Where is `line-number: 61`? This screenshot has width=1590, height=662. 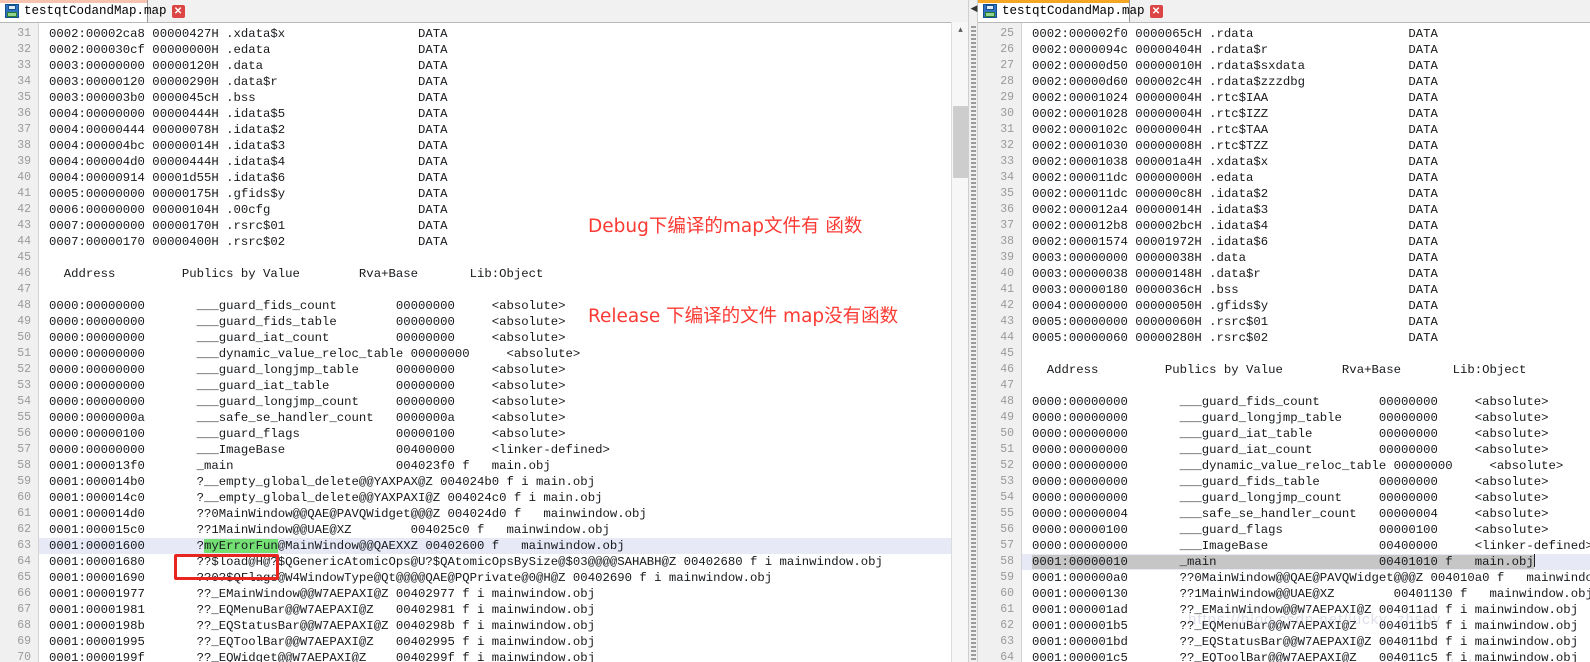
line-number: 61 is located at coordinates (24, 513).